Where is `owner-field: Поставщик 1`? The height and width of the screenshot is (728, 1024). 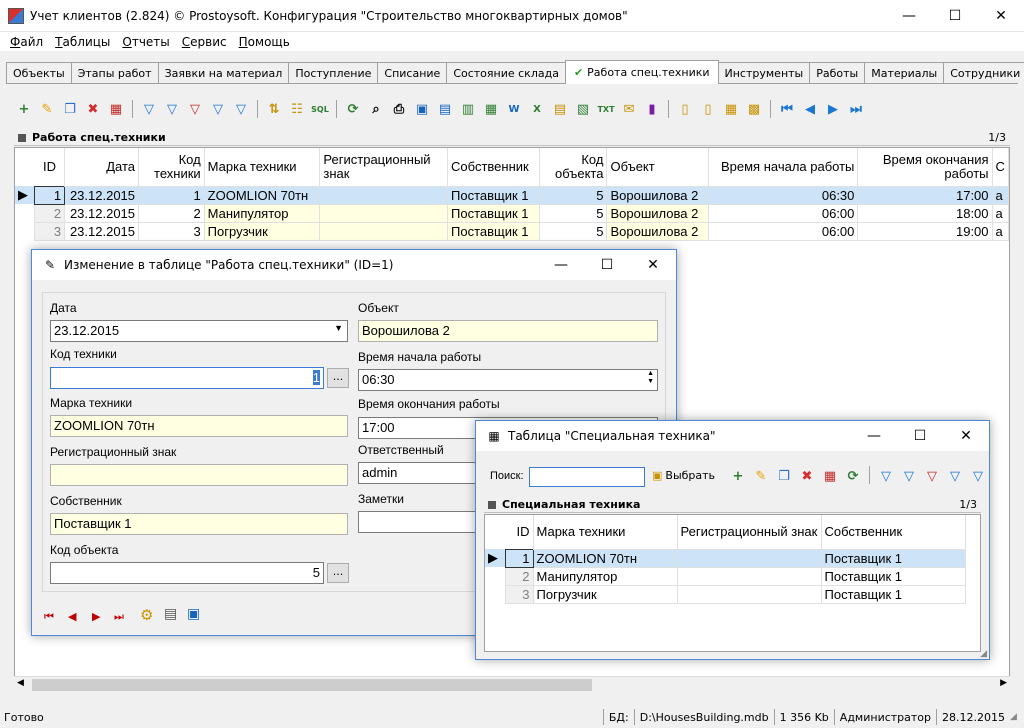 owner-field: Поставщик 1 is located at coordinates (199, 524).